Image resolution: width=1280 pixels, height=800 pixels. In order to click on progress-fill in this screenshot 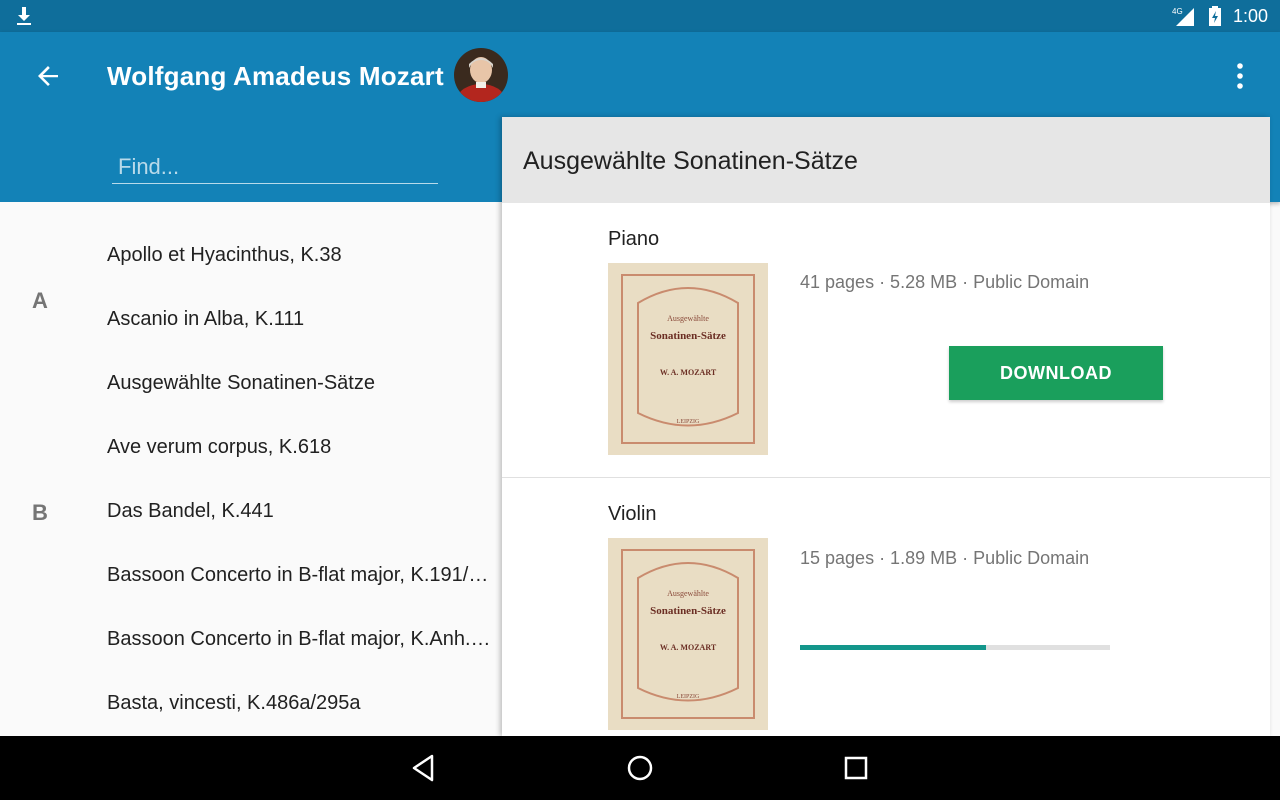, I will do `click(893, 647)`.